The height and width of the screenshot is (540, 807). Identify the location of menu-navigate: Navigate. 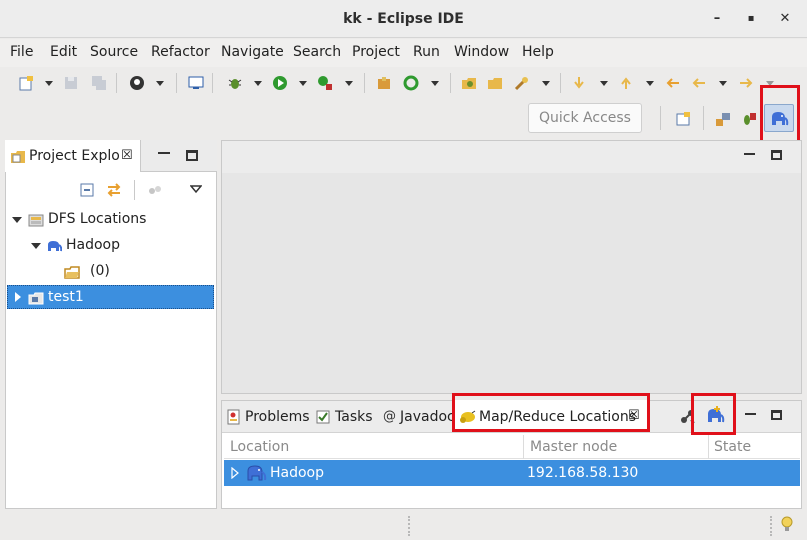
(252, 52).